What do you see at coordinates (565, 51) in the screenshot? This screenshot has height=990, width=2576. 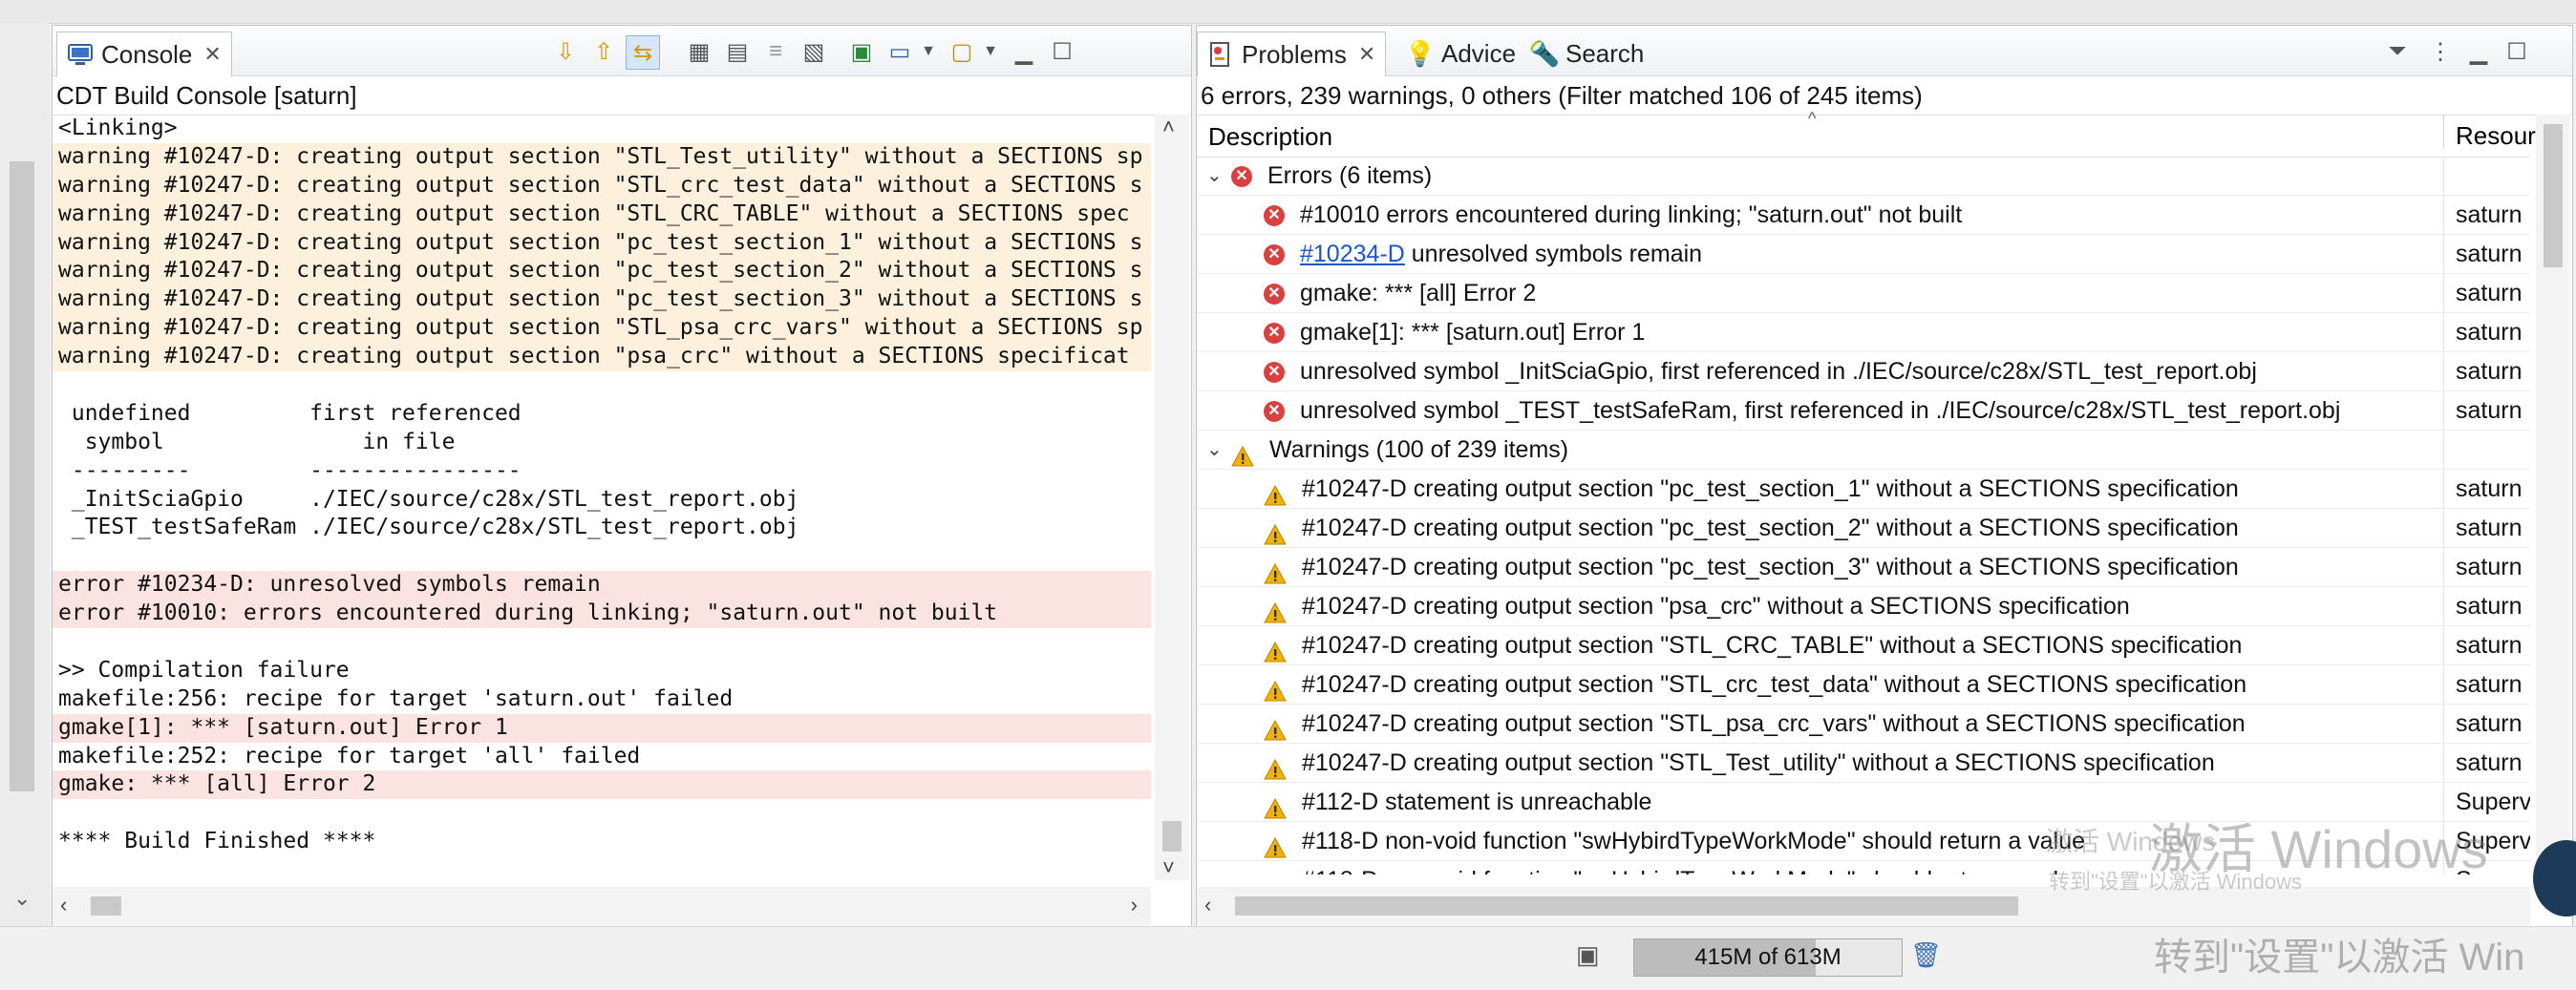 I see `scroll-down-icon: ⇩` at bounding box center [565, 51].